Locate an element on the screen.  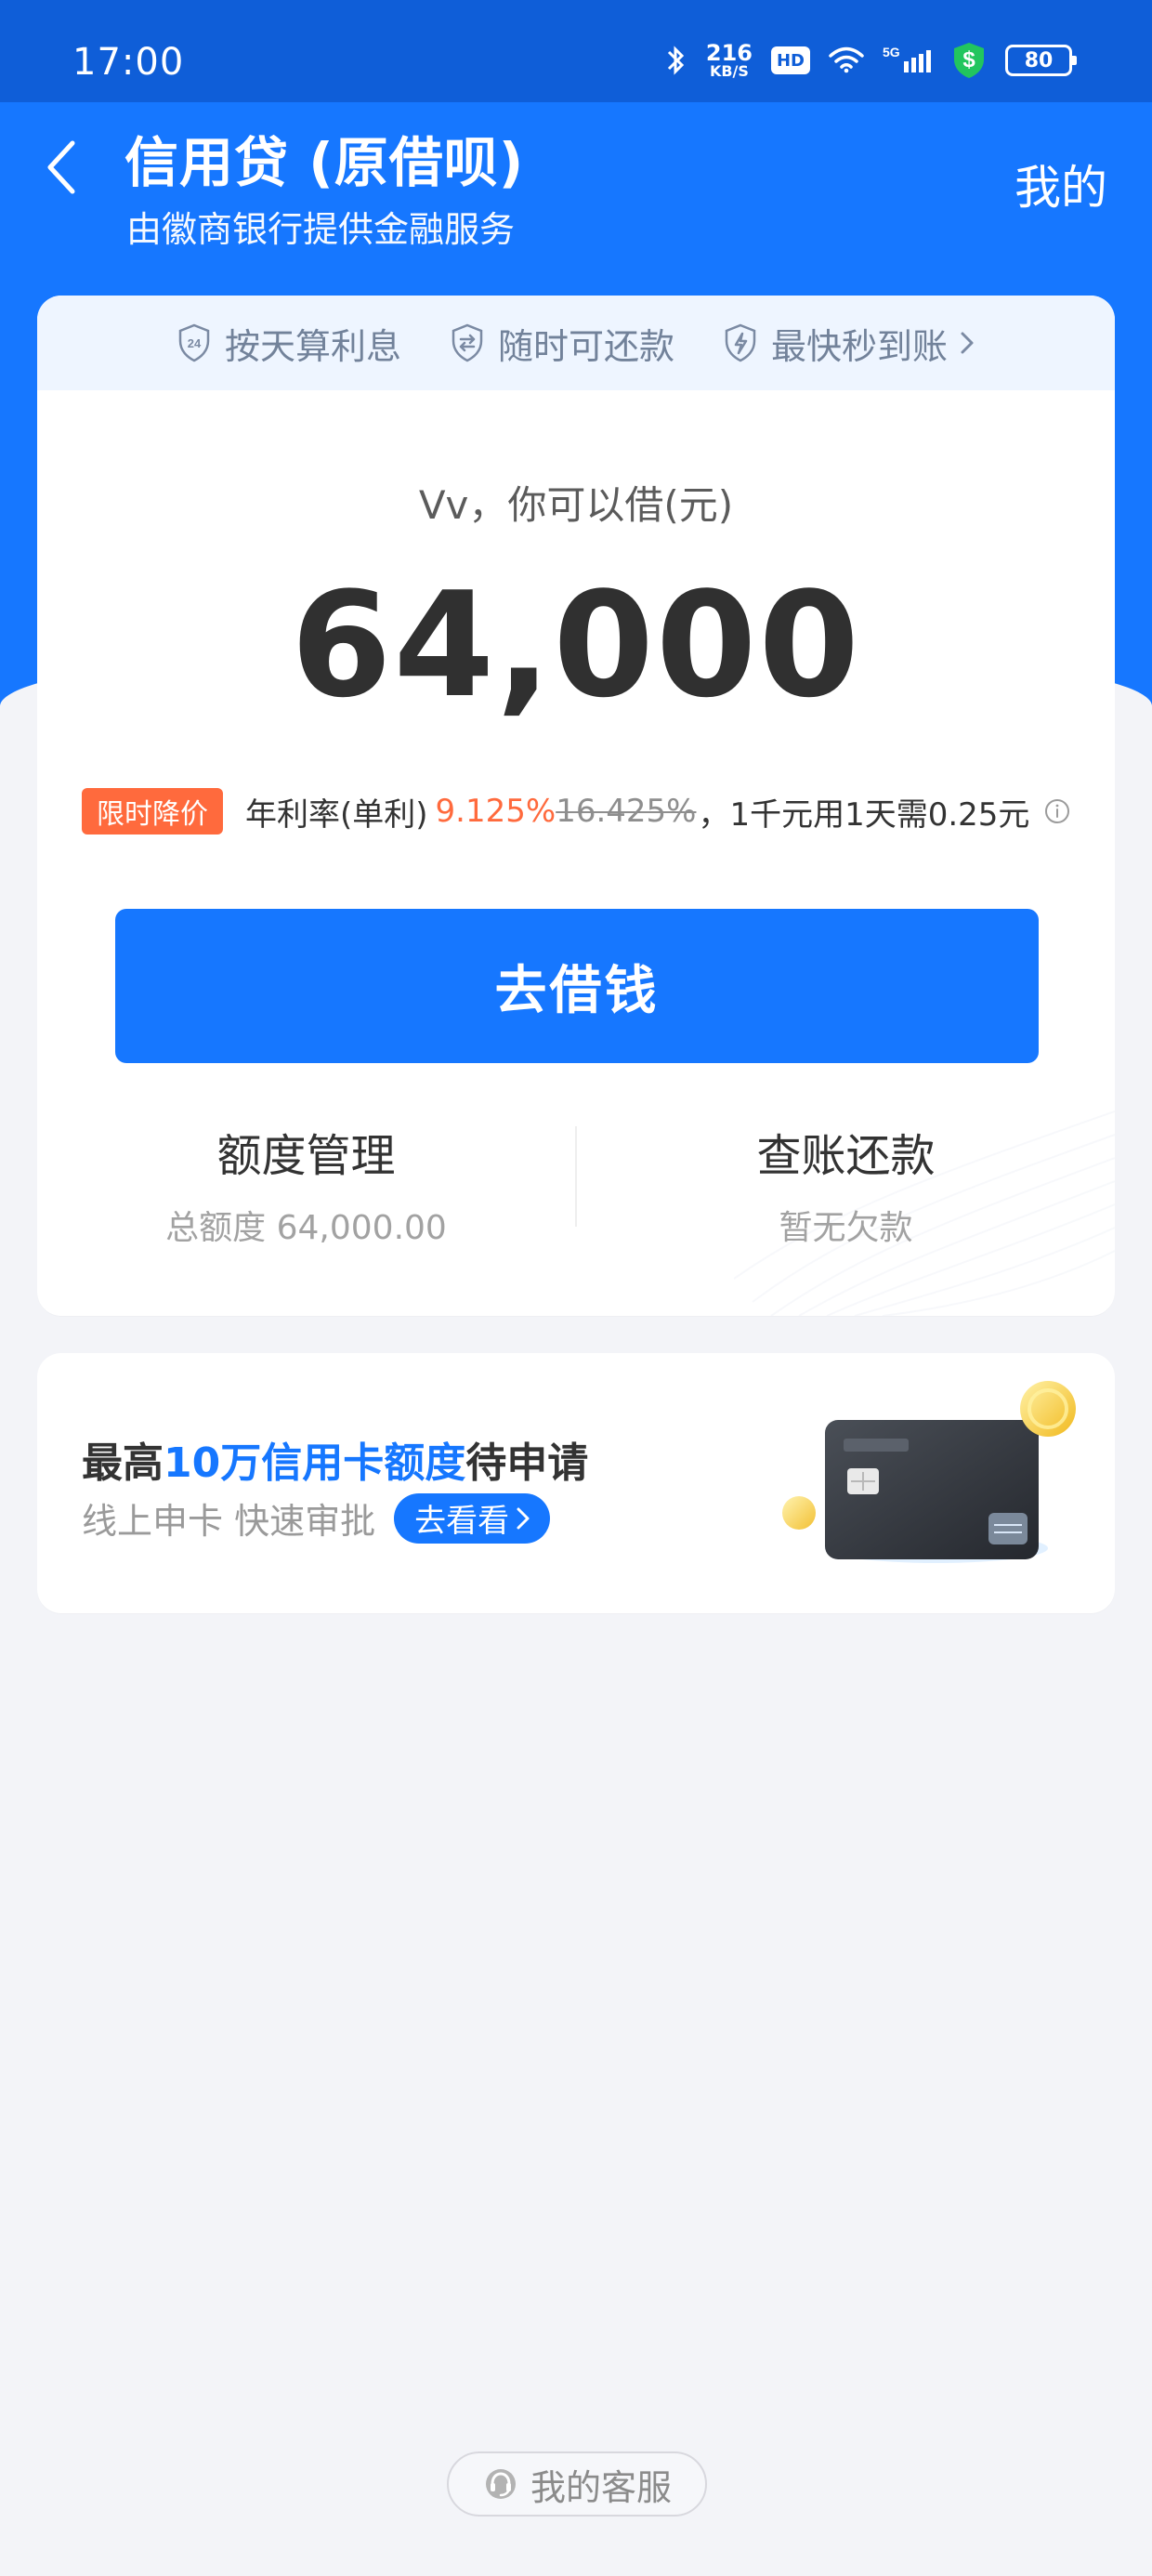
promo-subtitle-row: 线上申卡 快速审批 去看看 is located at coordinates (316, 1518).